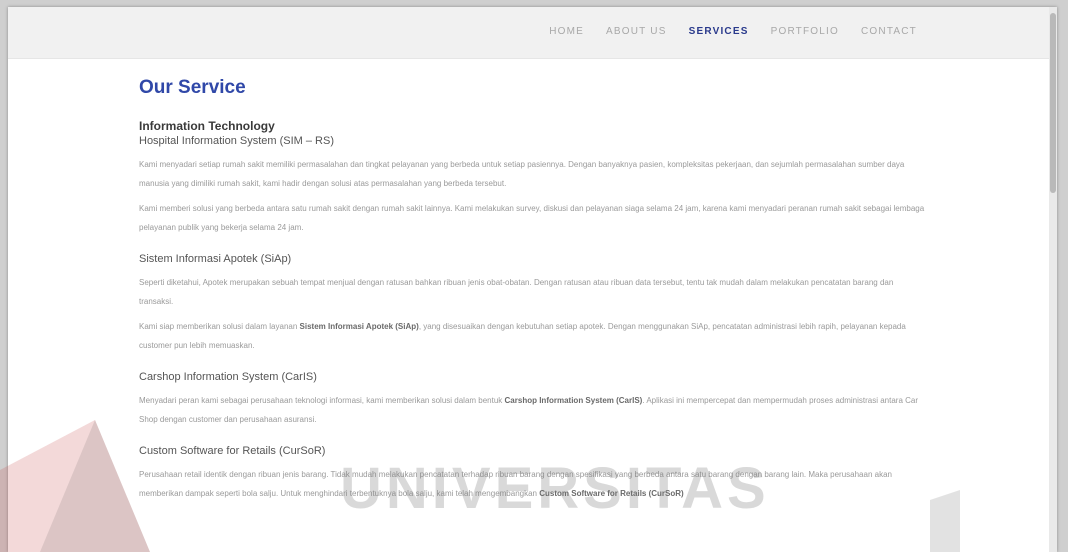 The height and width of the screenshot is (552, 1068). Describe the element at coordinates (1053, 279) in the screenshot. I see `vertical-scrollbar` at that location.